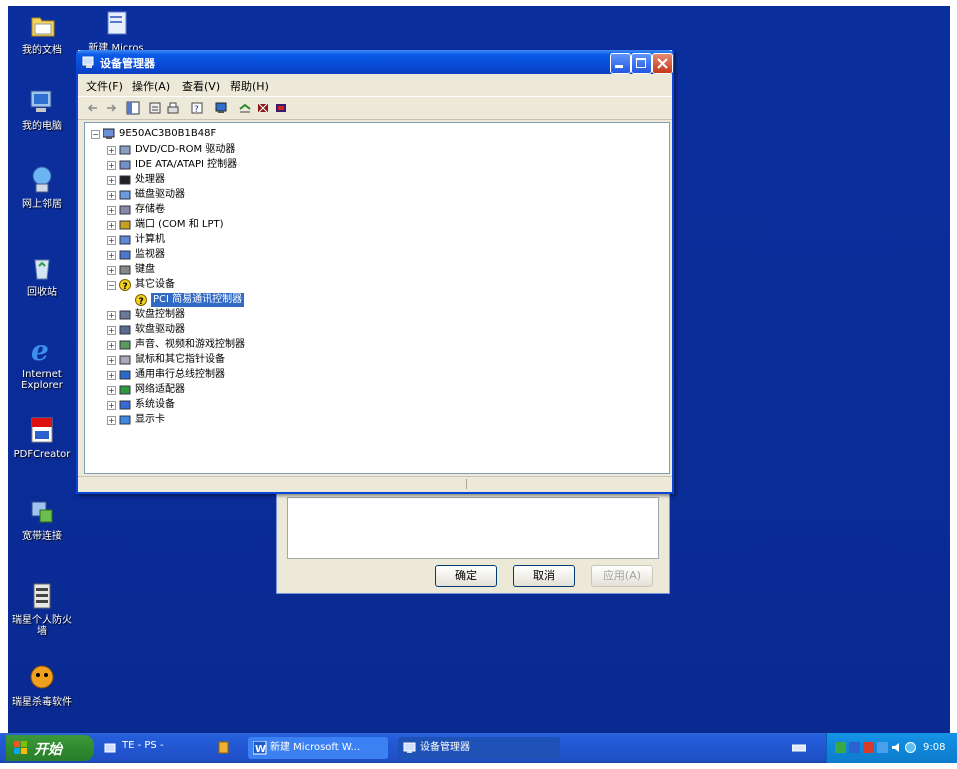  Describe the element at coordinates (42, 26) in the screenshot. I see `folder-documents-icon` at that location.